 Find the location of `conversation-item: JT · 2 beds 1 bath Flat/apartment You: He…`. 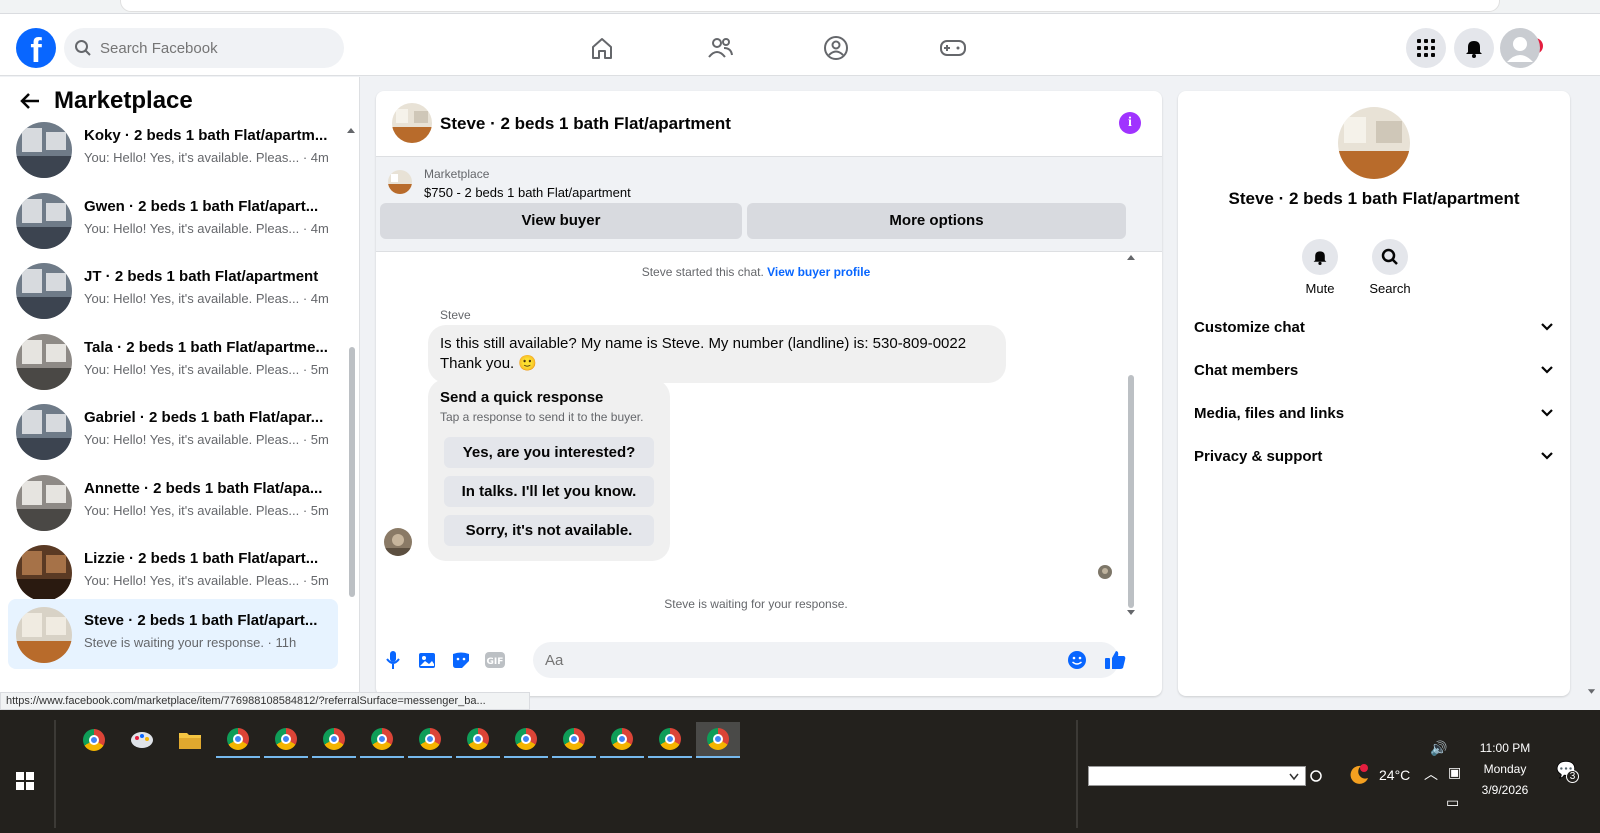

conversation-item: JT · 2 beds 1 bath Flat/apartment You: He… is located at coordinates (173, 290).